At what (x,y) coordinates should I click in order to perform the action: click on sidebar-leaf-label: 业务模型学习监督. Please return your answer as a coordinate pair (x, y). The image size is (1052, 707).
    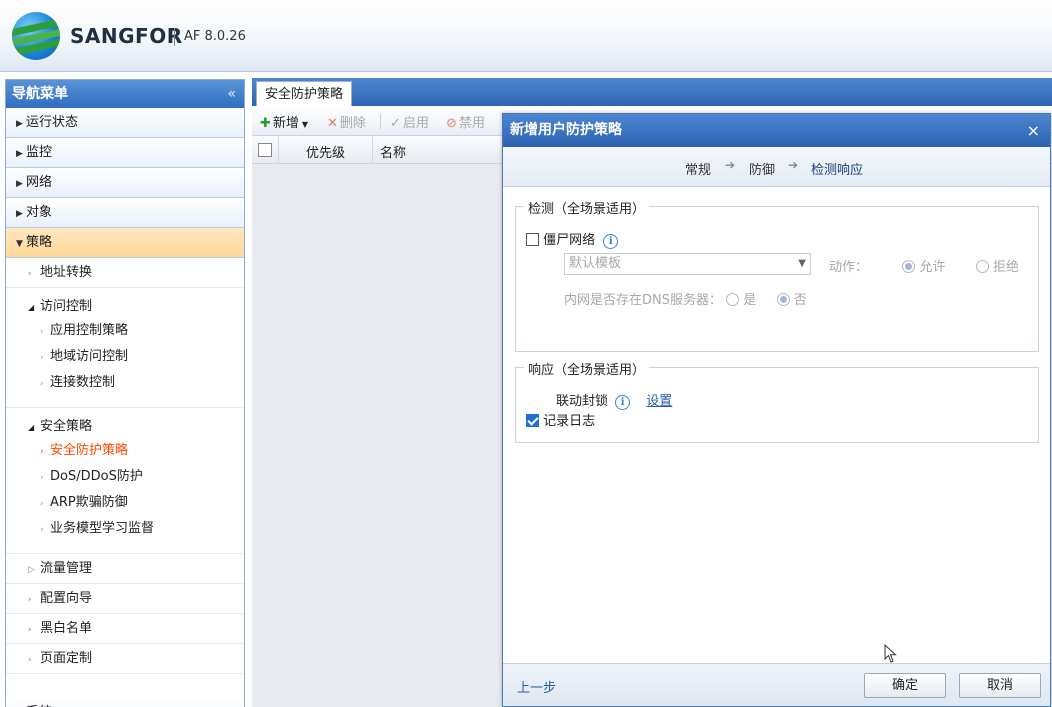
    Looking at the image, I should click on (102, 528).